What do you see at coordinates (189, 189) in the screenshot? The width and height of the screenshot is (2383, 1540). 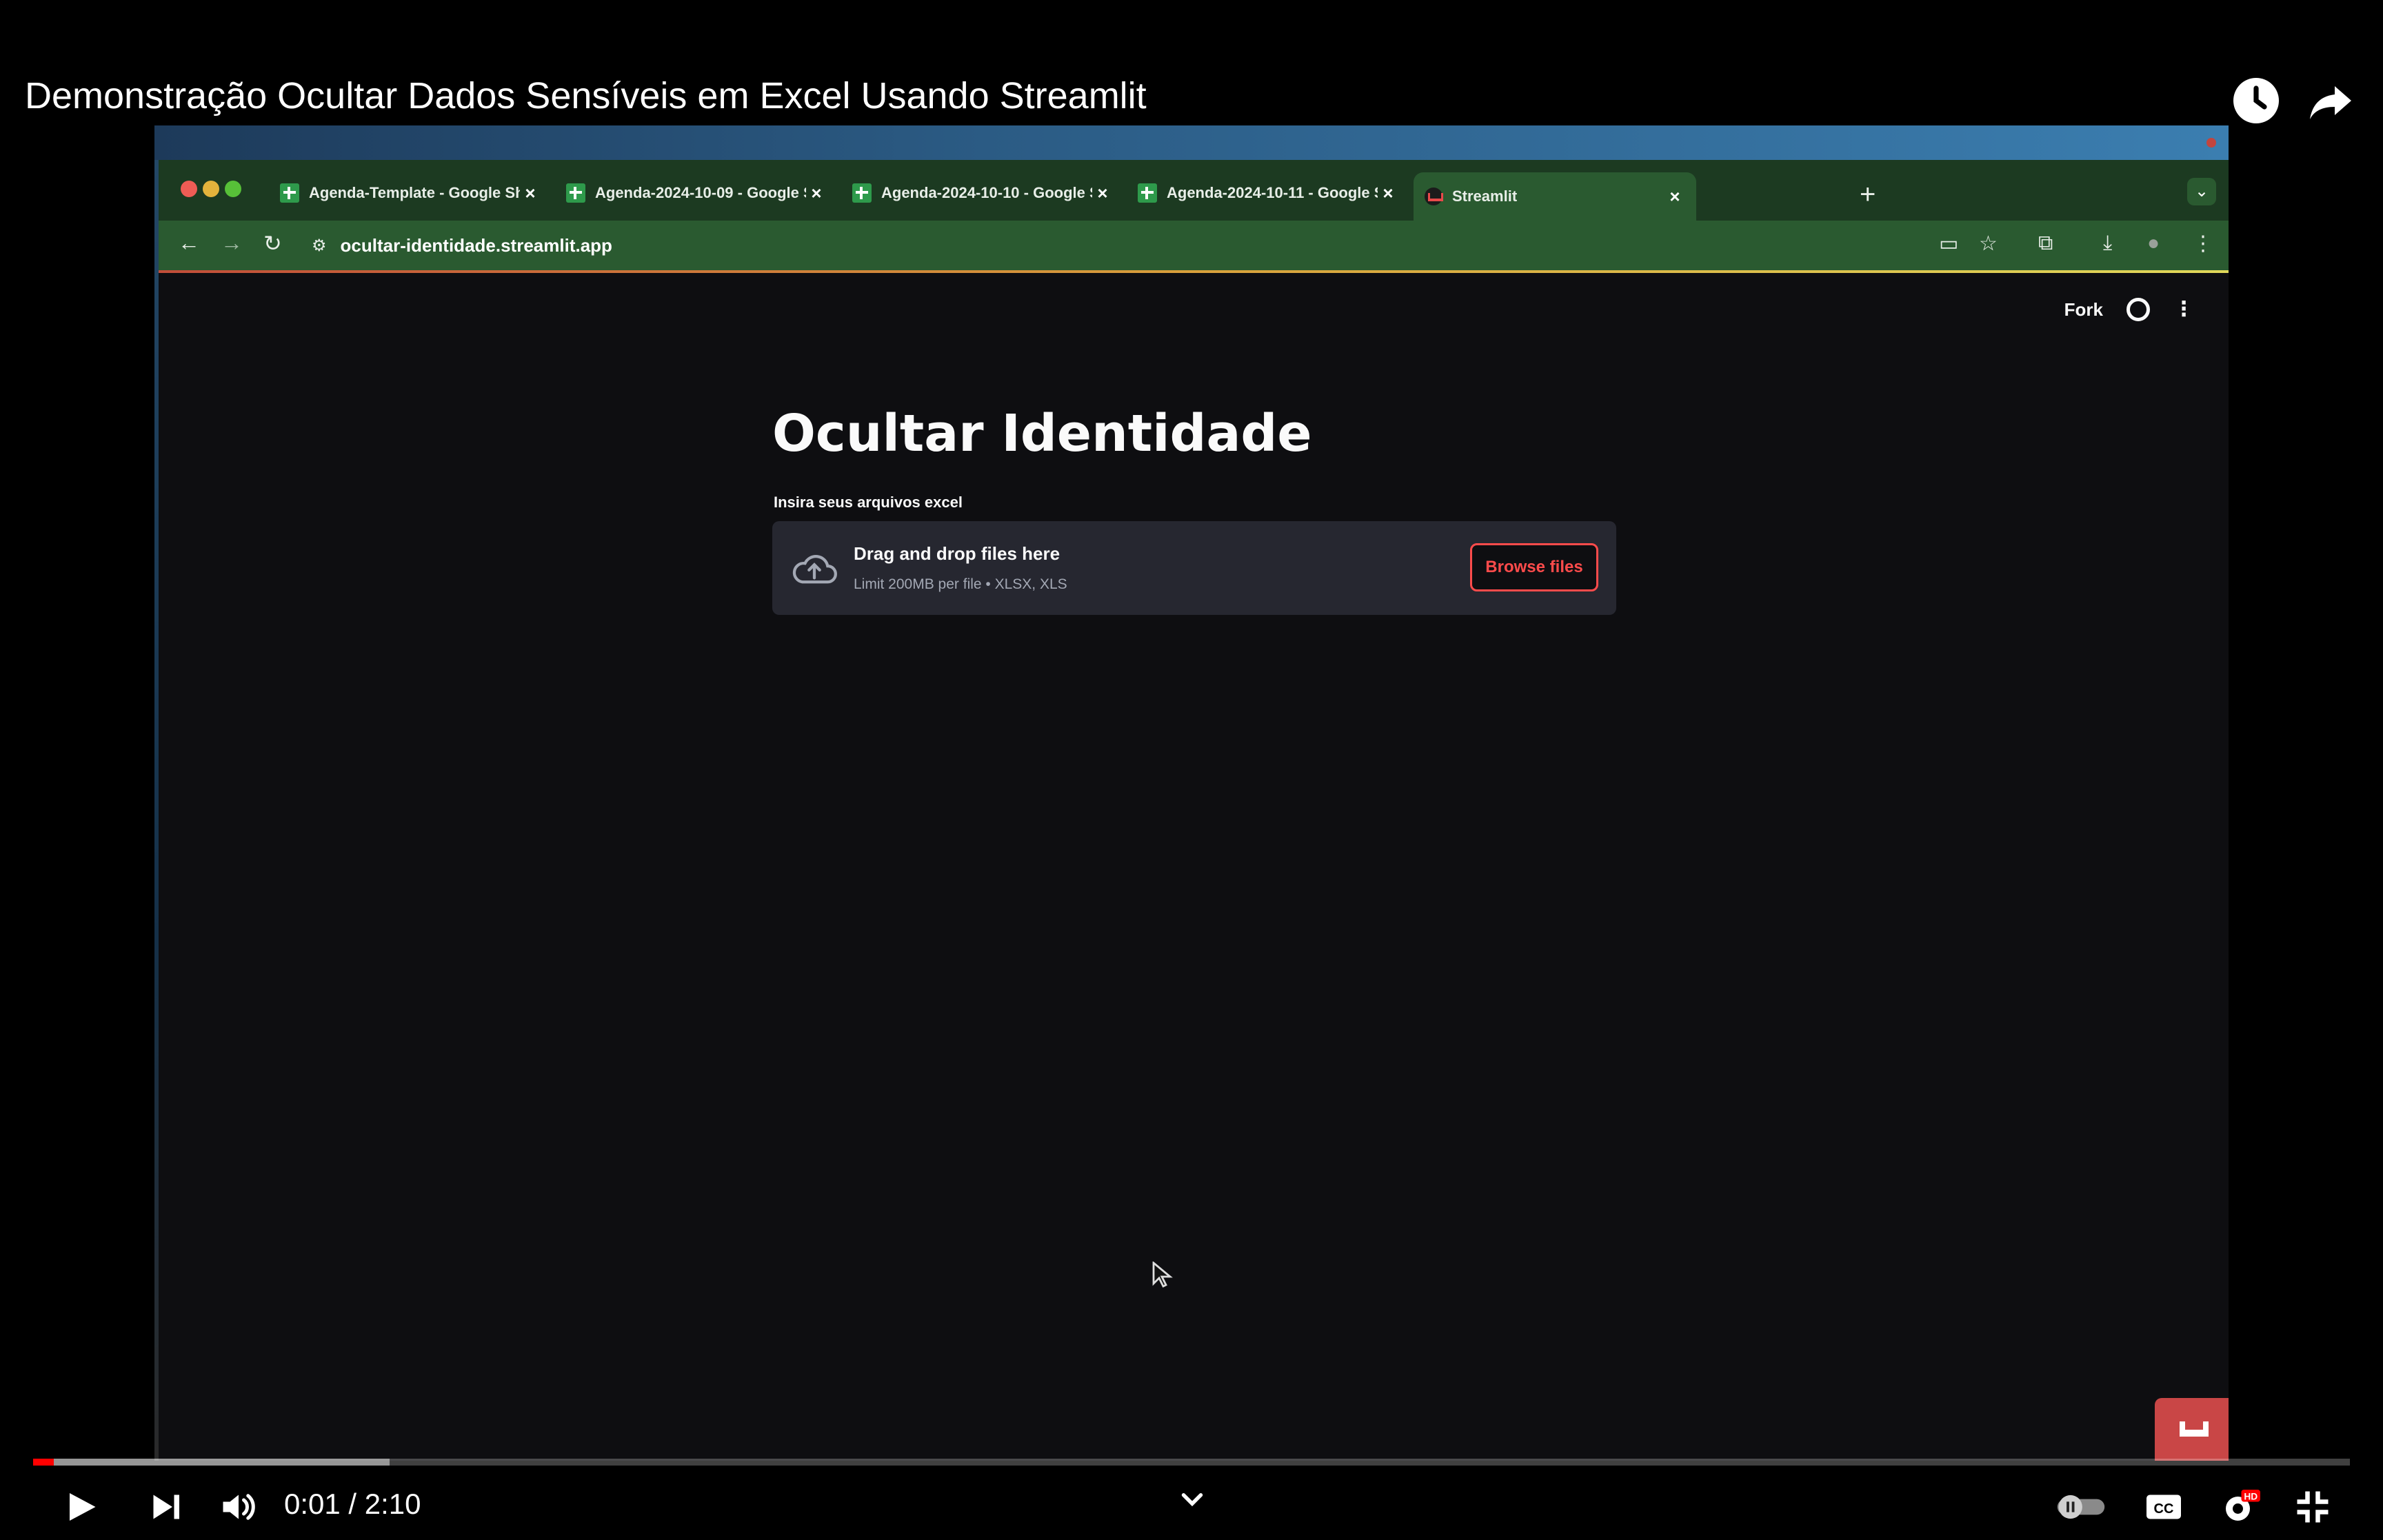 I see `window-close-button` at bounding box center [189, 189].